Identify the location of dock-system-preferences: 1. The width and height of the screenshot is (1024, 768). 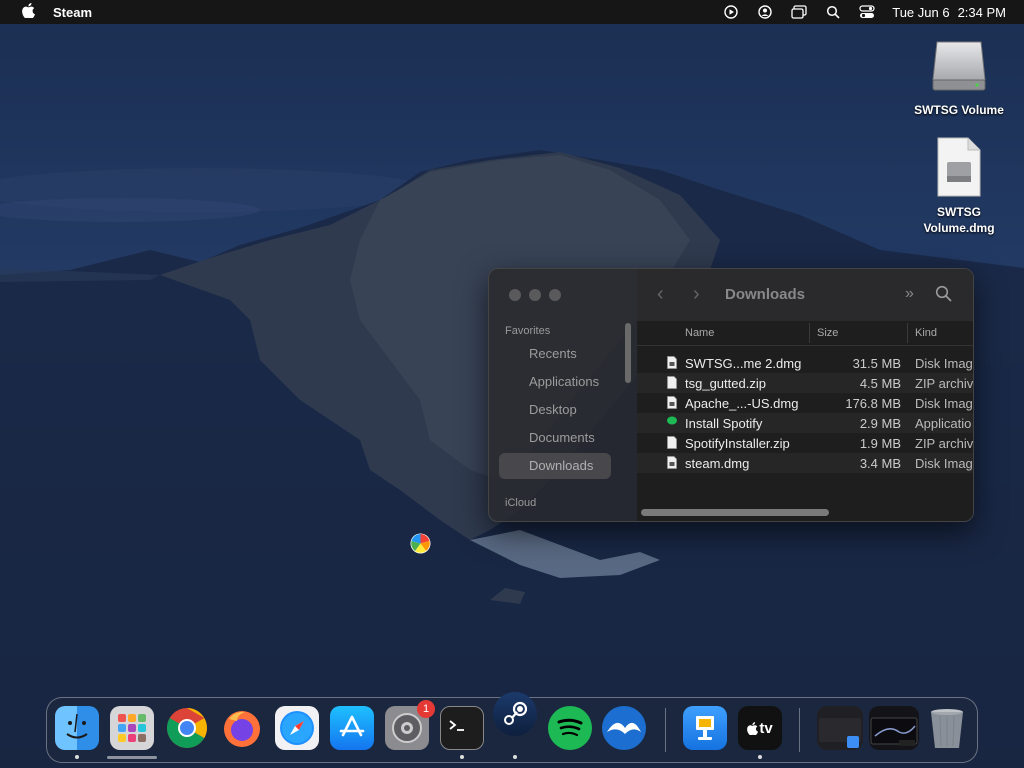
(410, 725).